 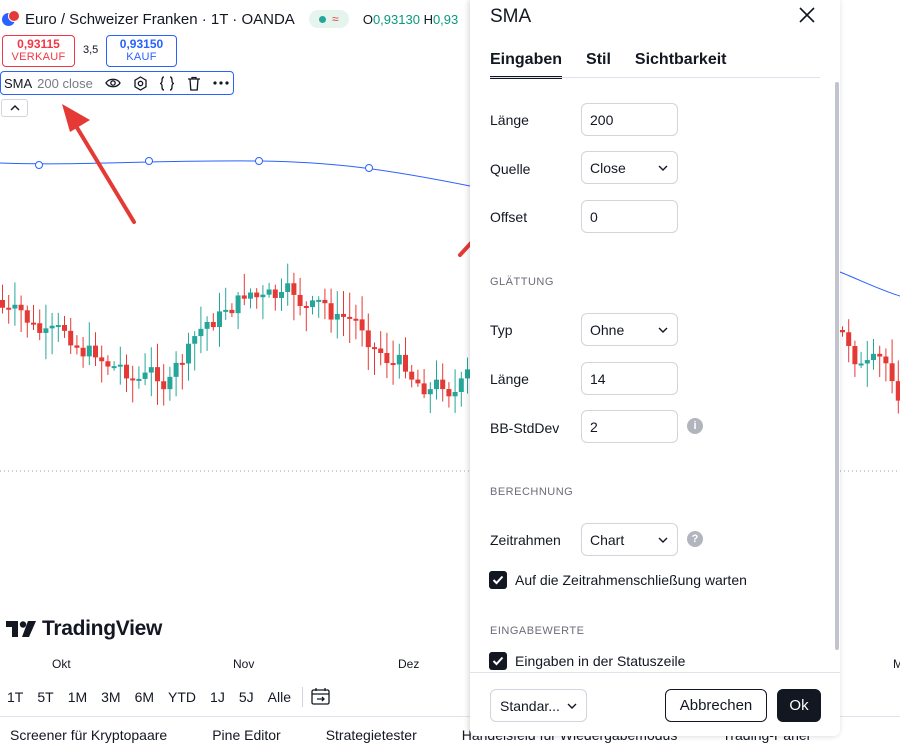 I want to click on data-delay-icon: ≈, so click(x=335, y=19).